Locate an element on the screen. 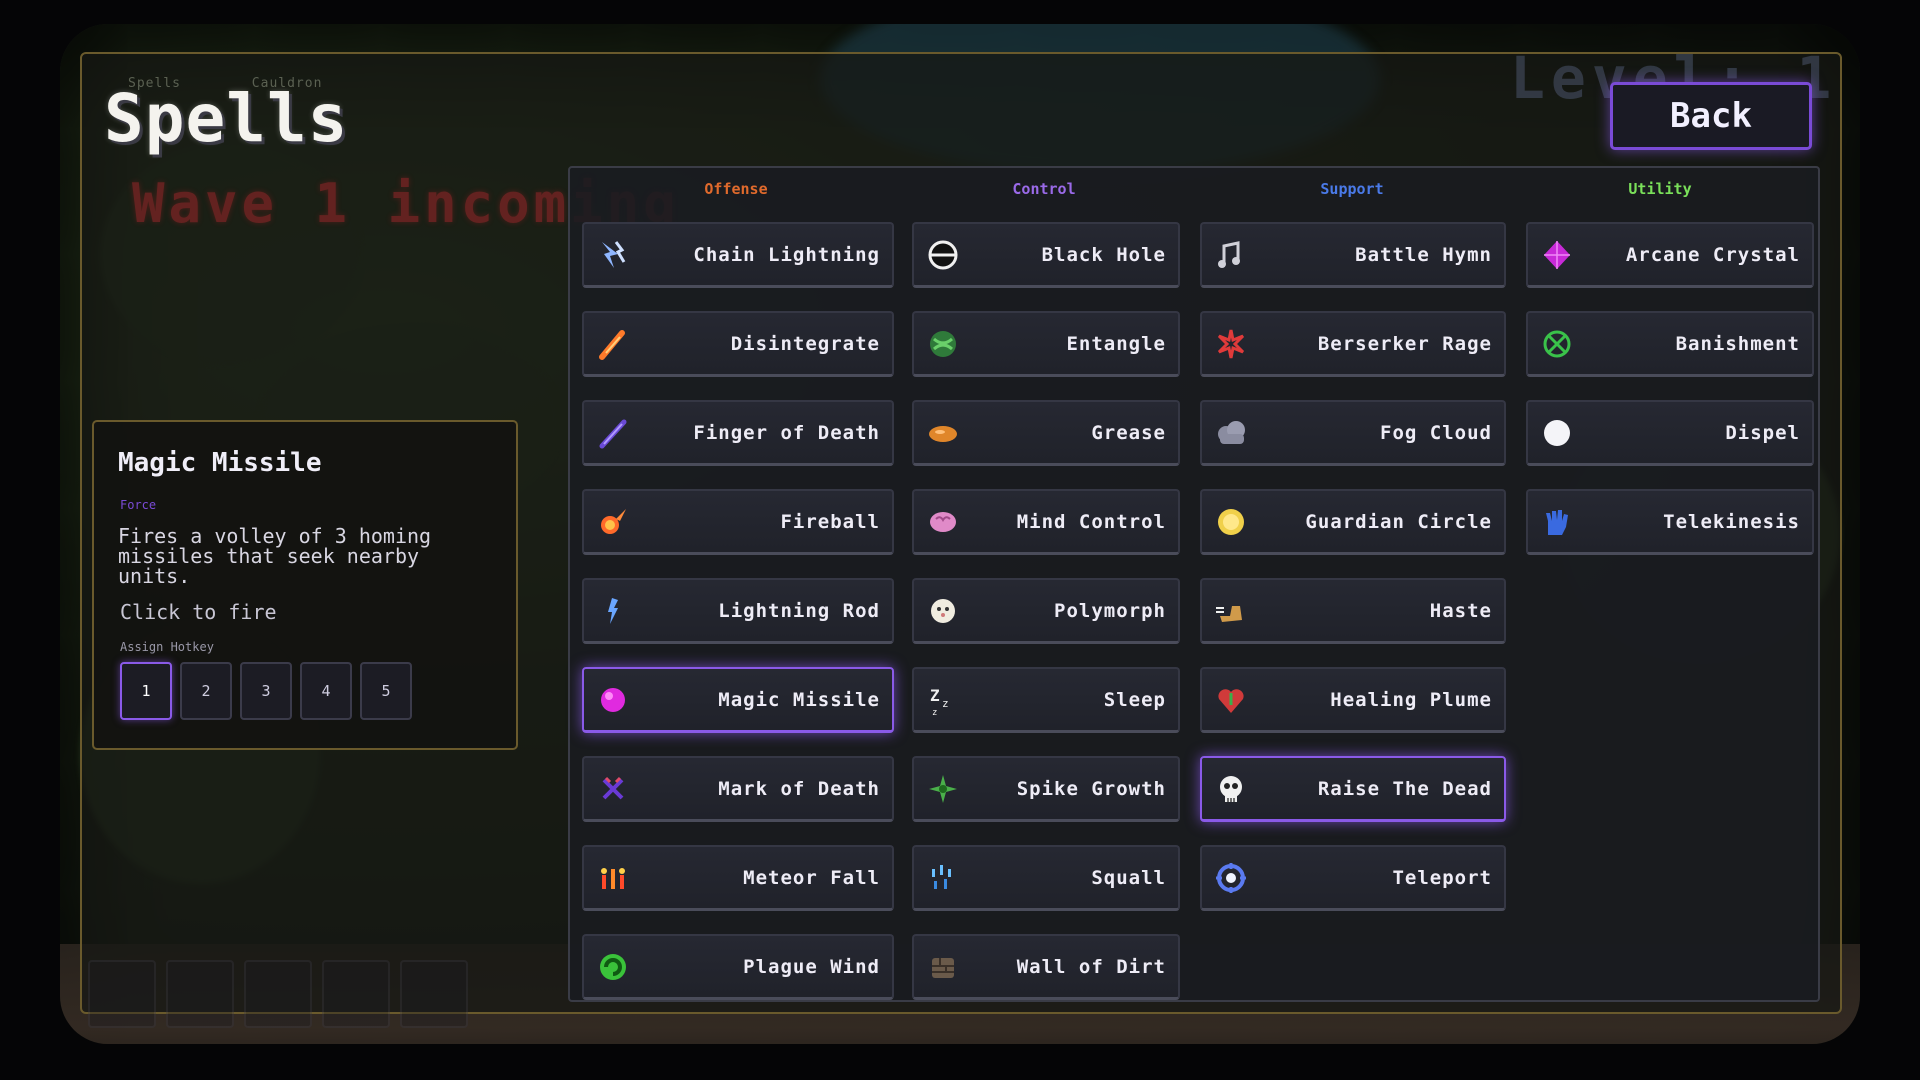 The width and height of the screenshot is (1920, 1080). background-hotbar is located at coordinates (283, 994).